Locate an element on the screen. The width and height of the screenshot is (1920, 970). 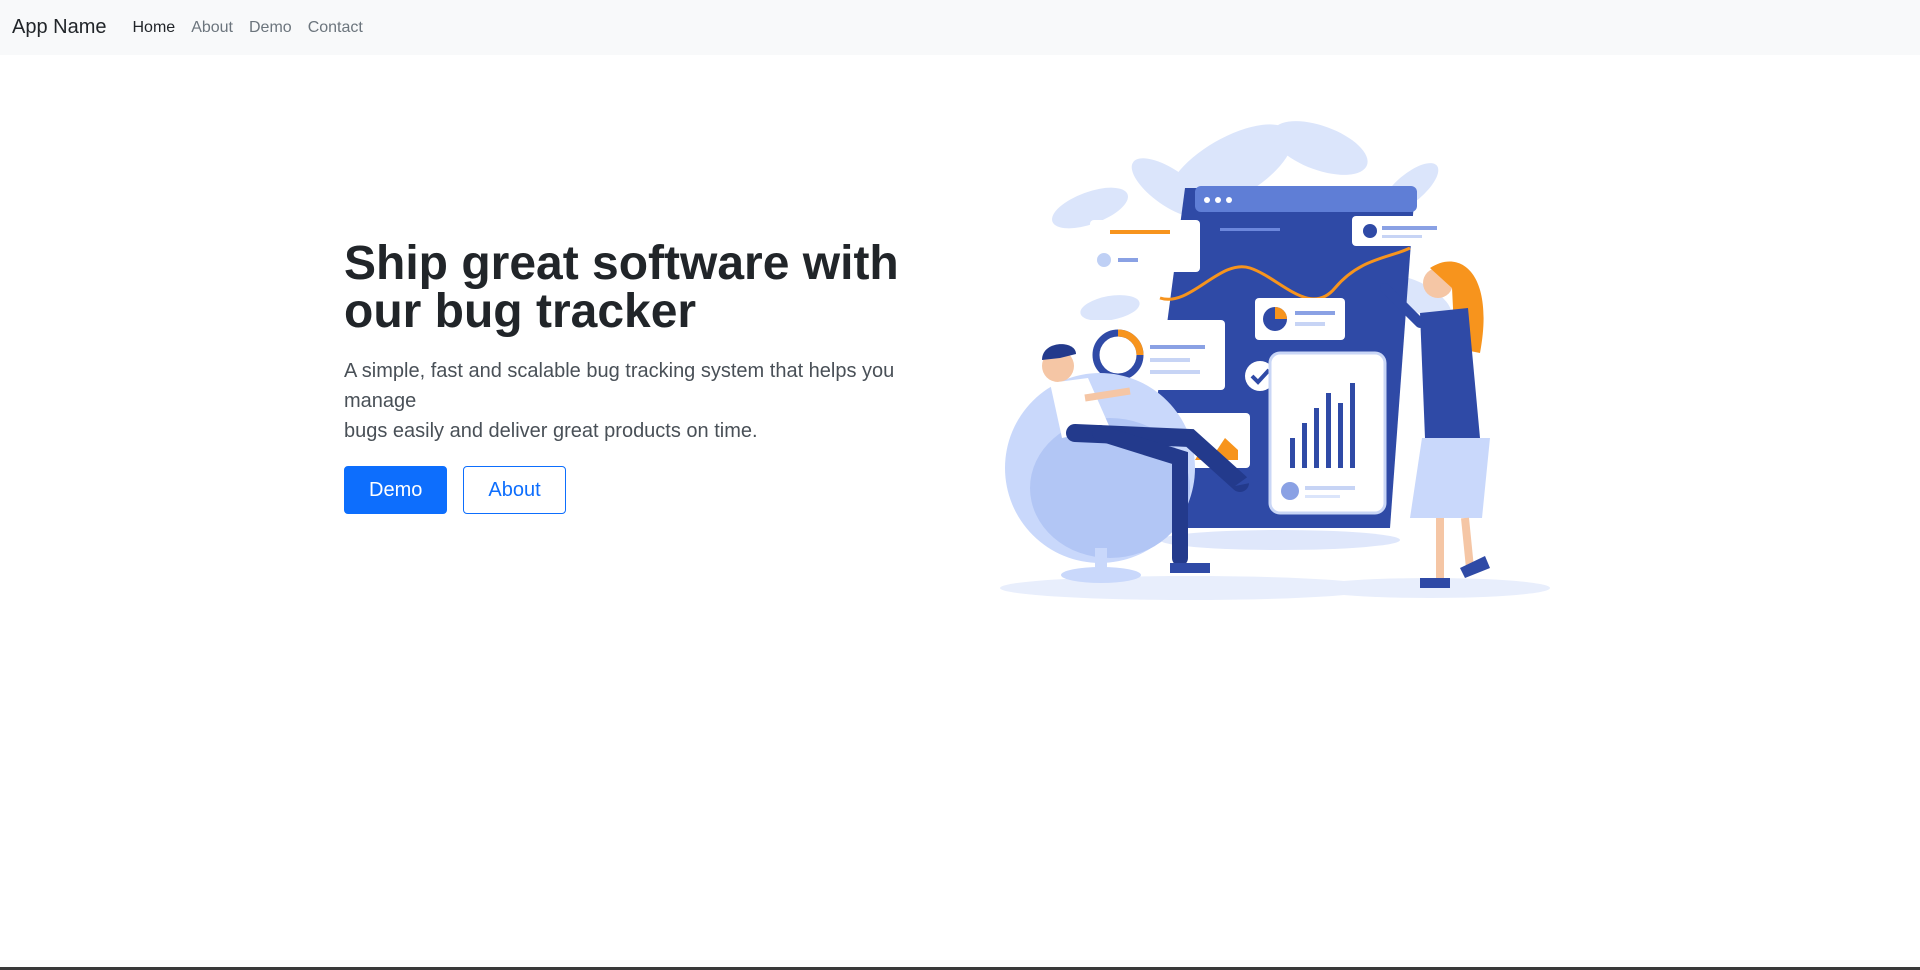
demo-button: Demo is located at coordinates (396, 490).